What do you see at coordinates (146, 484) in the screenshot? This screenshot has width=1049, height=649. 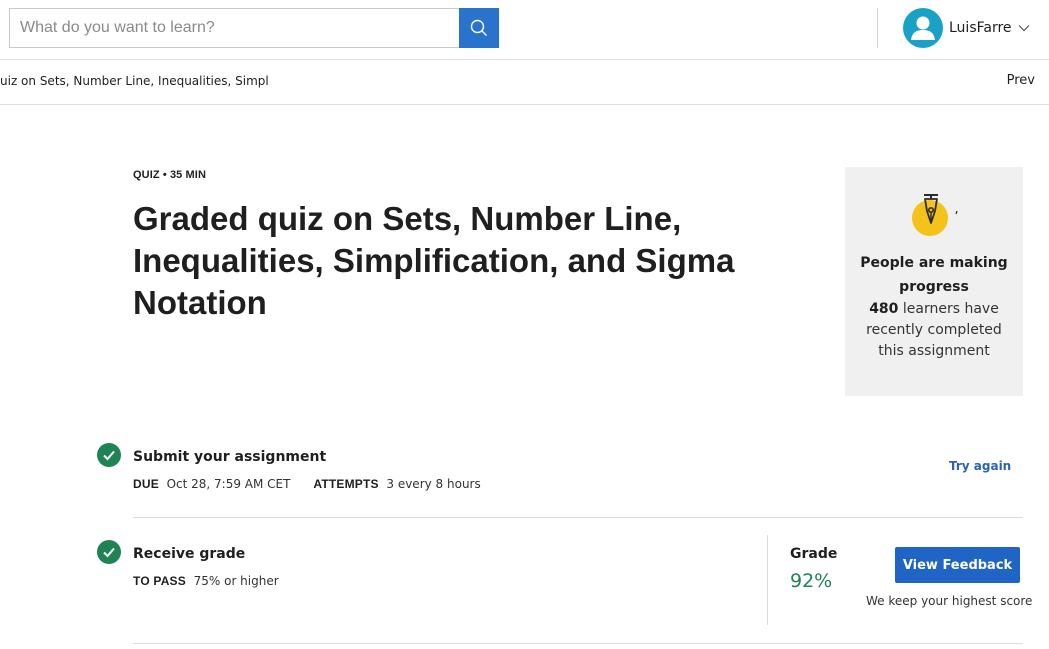 I see `due-label: DUE` at bounding box center [146, 484].